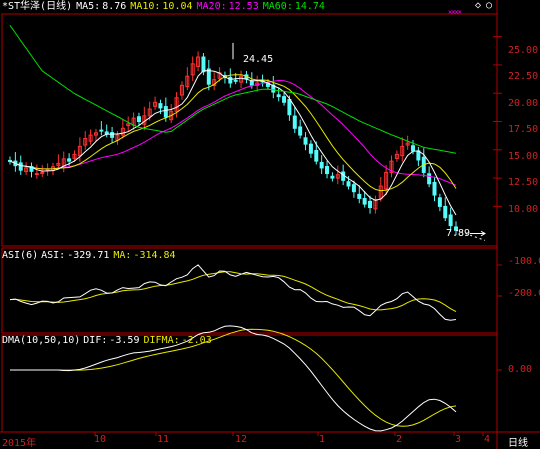  I want to click on asi-legend: ASI(6) ASI: -329.71 MA: -314.84, so click(91, 256).